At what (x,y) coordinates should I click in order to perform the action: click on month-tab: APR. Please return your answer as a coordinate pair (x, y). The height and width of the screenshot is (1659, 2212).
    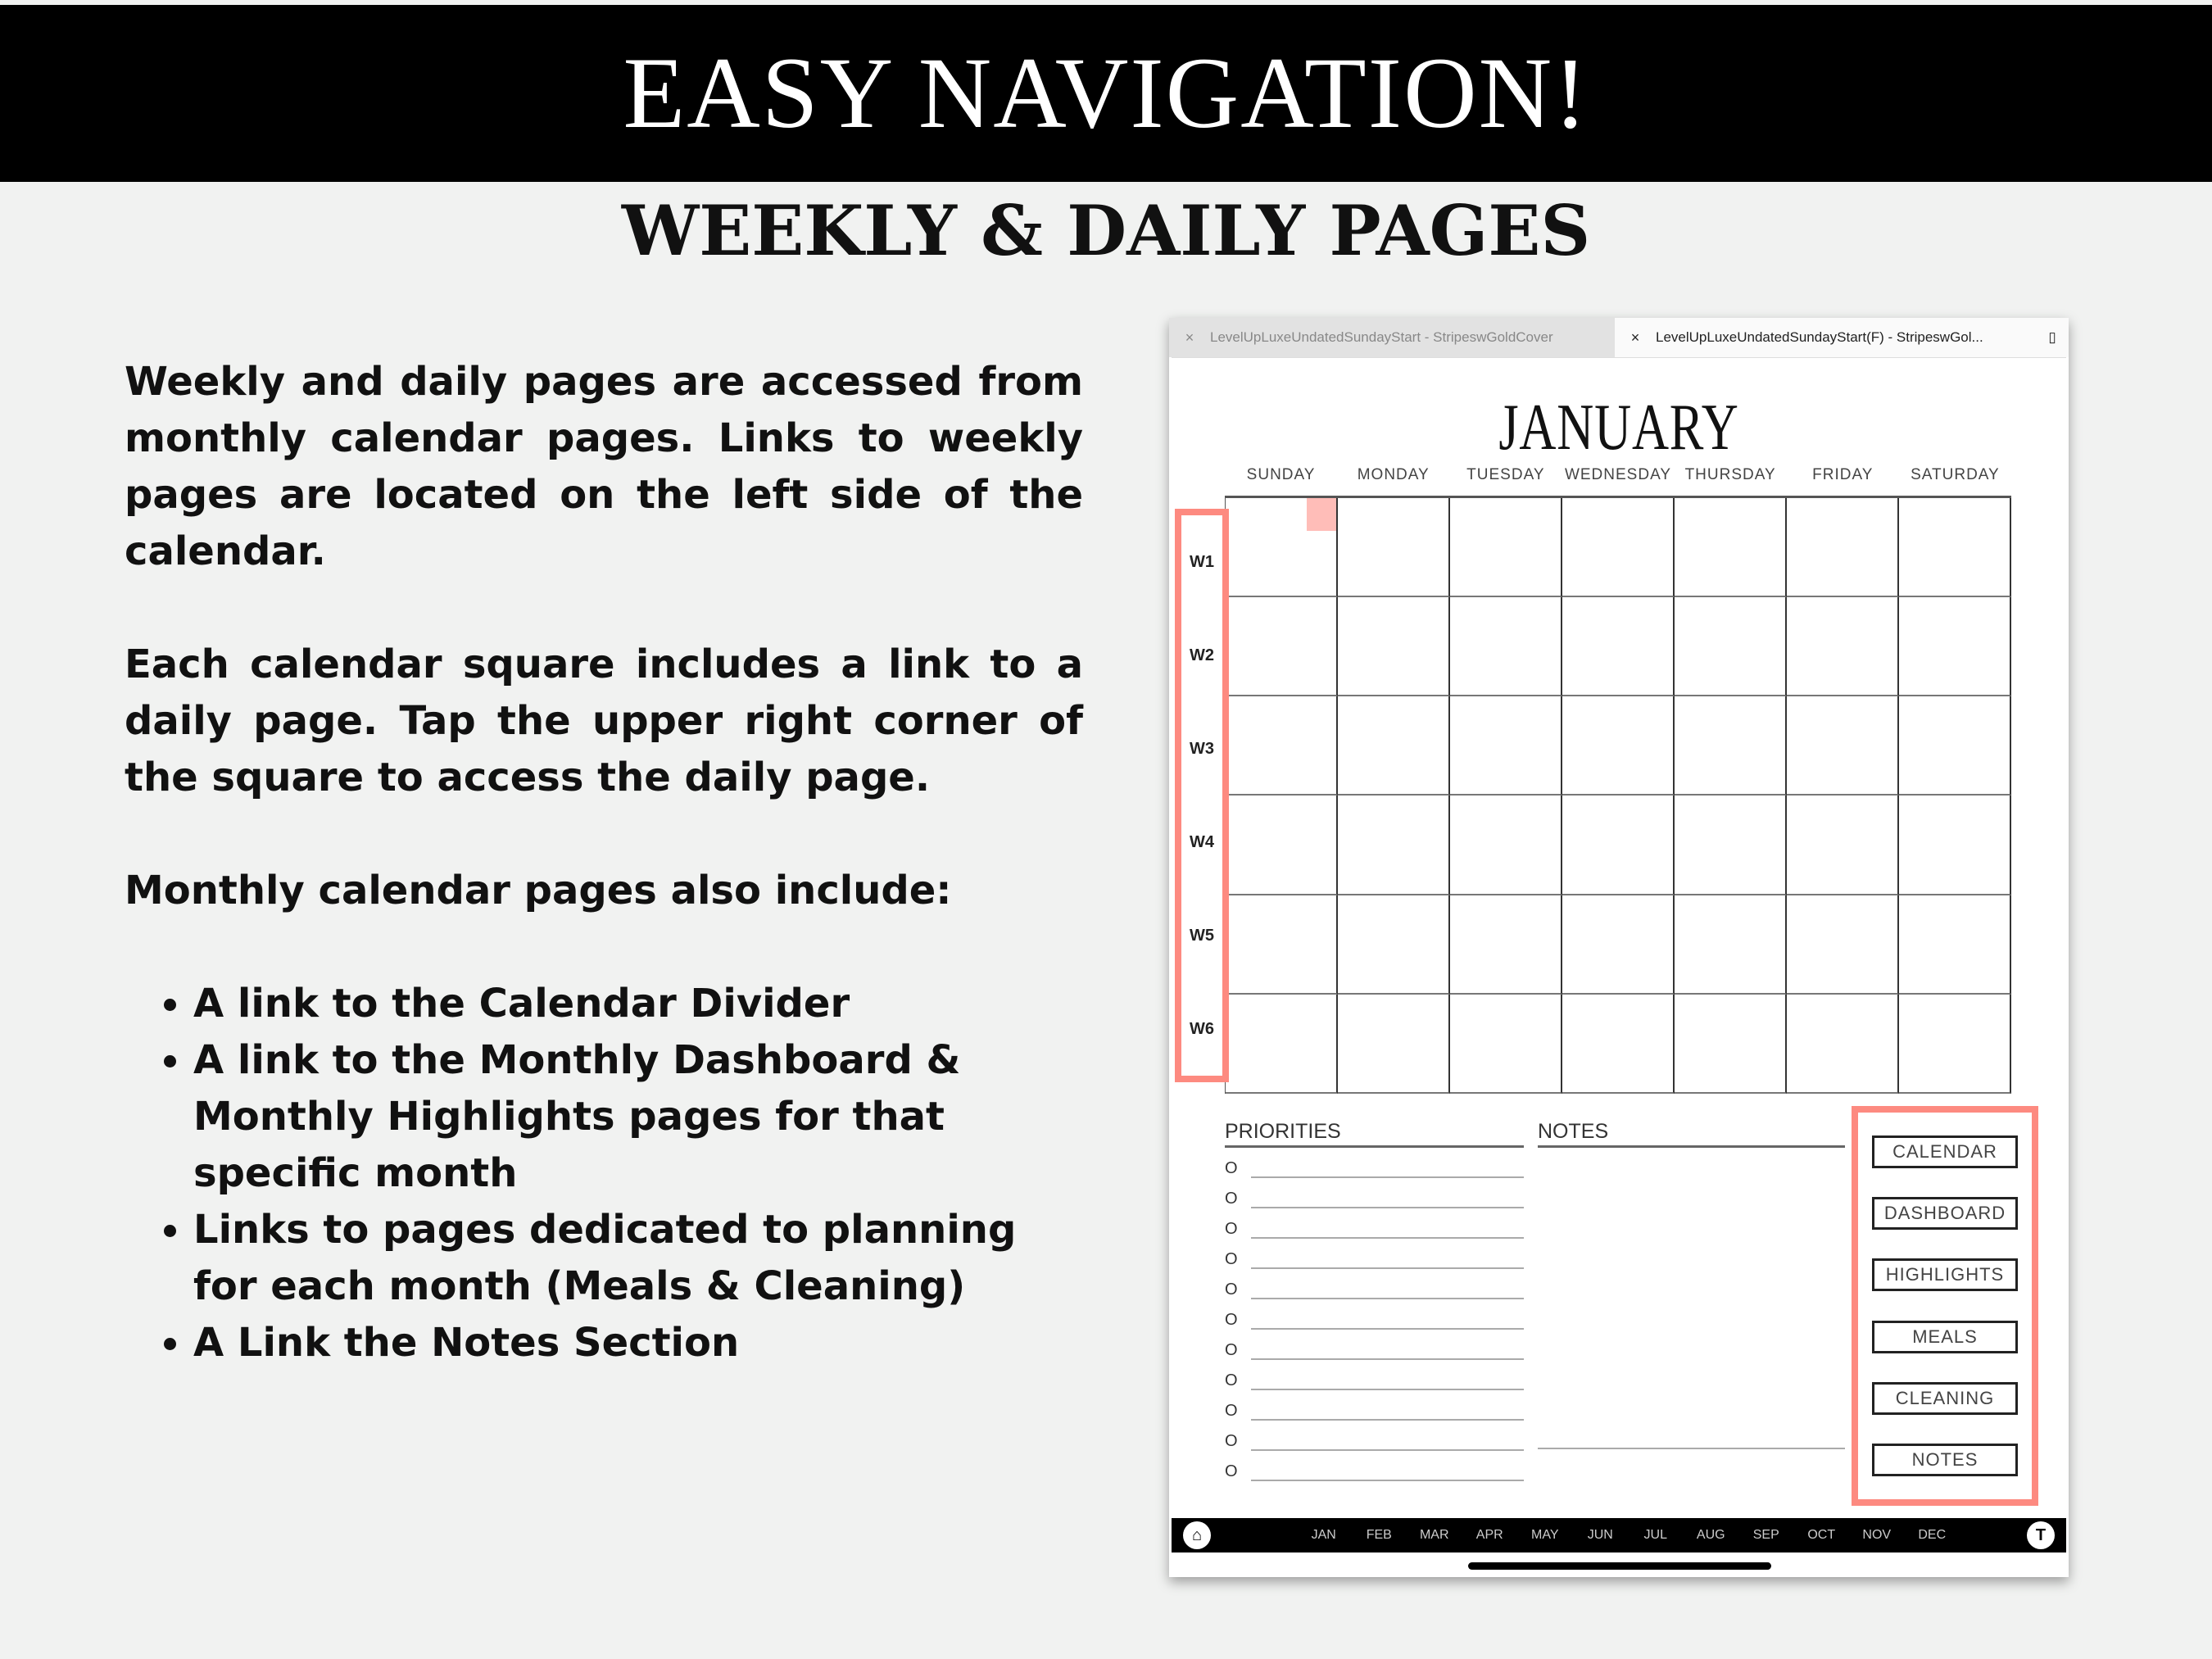
    Looking at the image, I should click on (1490, 1535).